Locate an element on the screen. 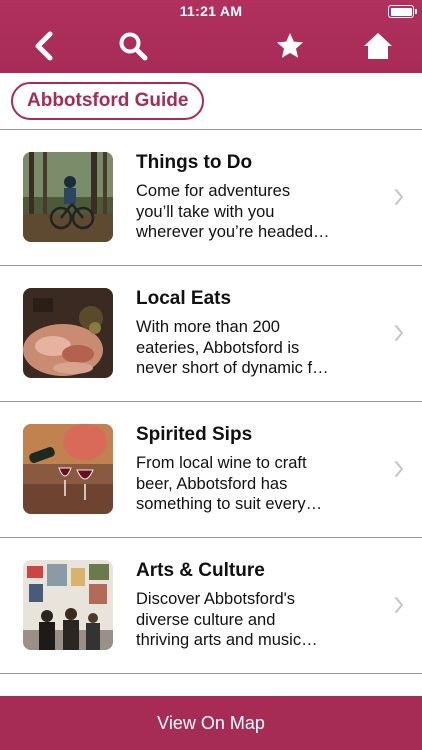 The width and height of the screenshot is (422, 750). favorites-button is located at coordinates (290, 46).